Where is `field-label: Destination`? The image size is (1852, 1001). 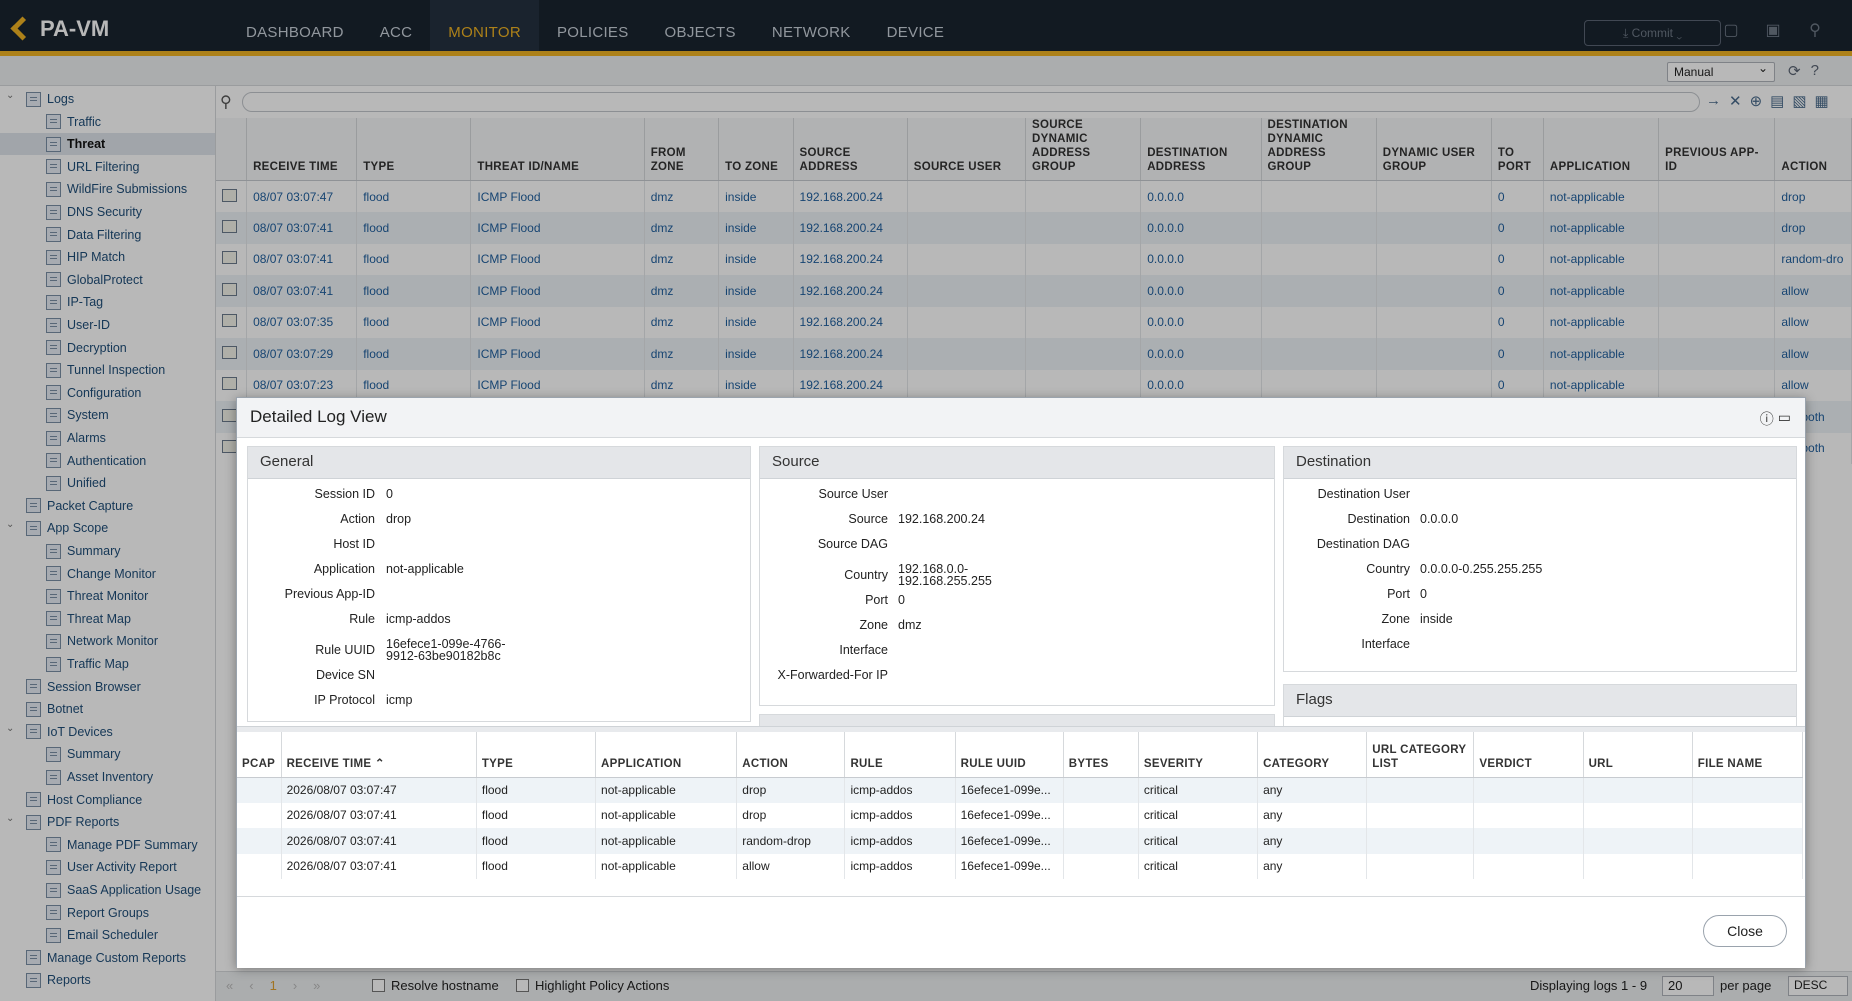
field-label: Destination is located at coordinates (1378, 519).